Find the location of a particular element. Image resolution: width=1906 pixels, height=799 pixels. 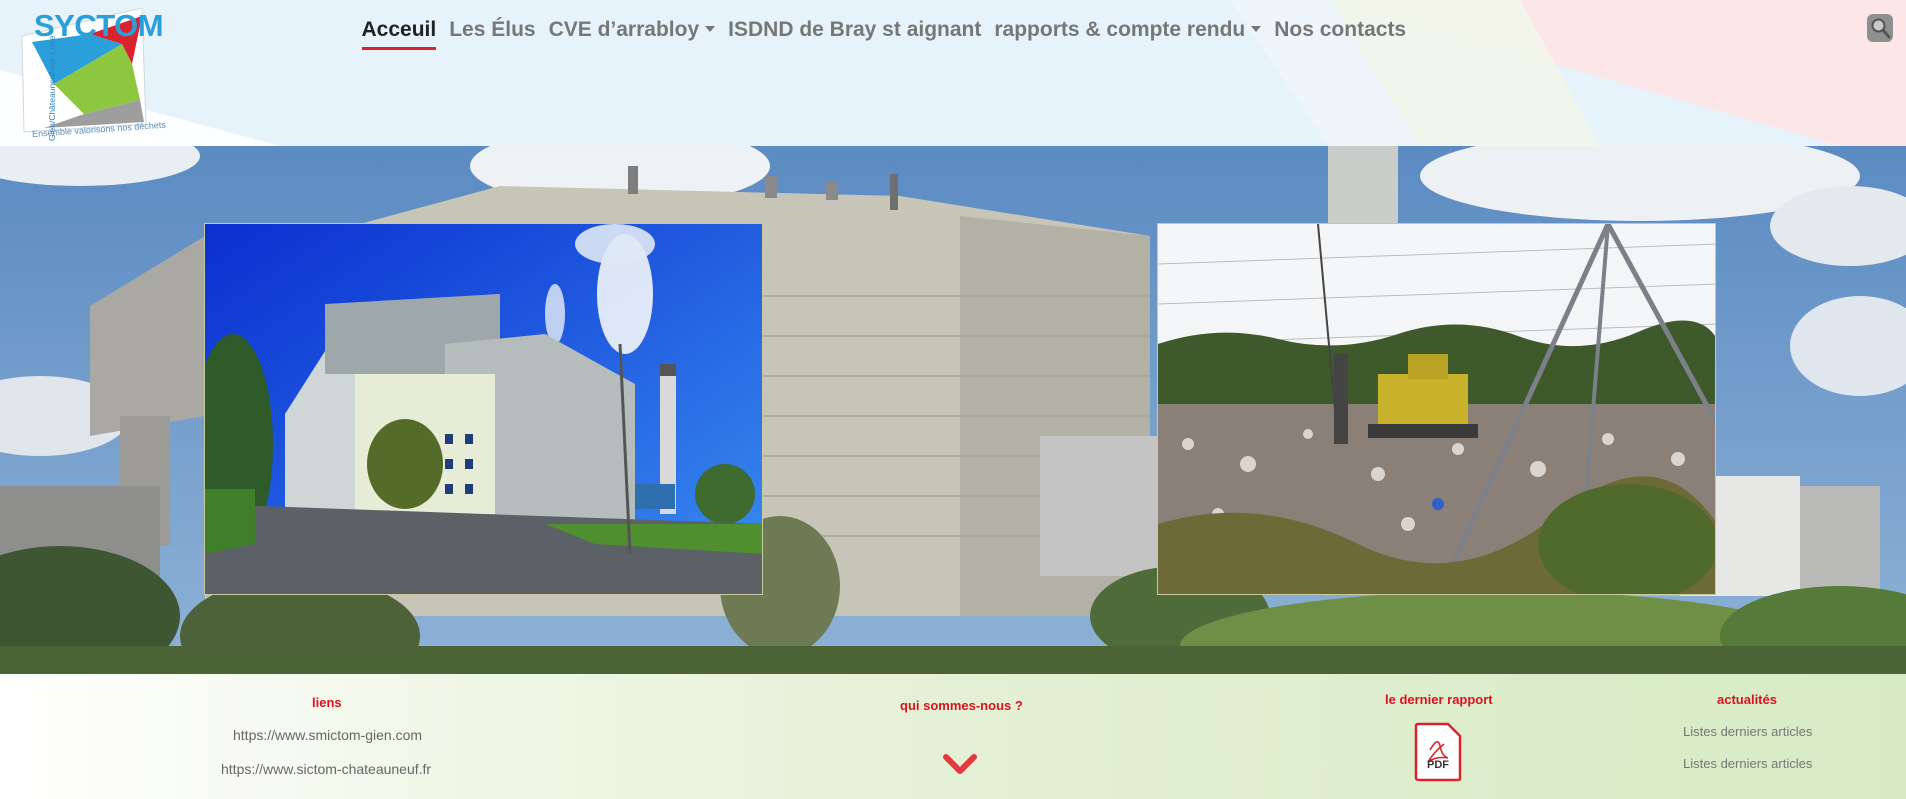

isdnd-landfill-photo is located at coordinates (1436, 409).